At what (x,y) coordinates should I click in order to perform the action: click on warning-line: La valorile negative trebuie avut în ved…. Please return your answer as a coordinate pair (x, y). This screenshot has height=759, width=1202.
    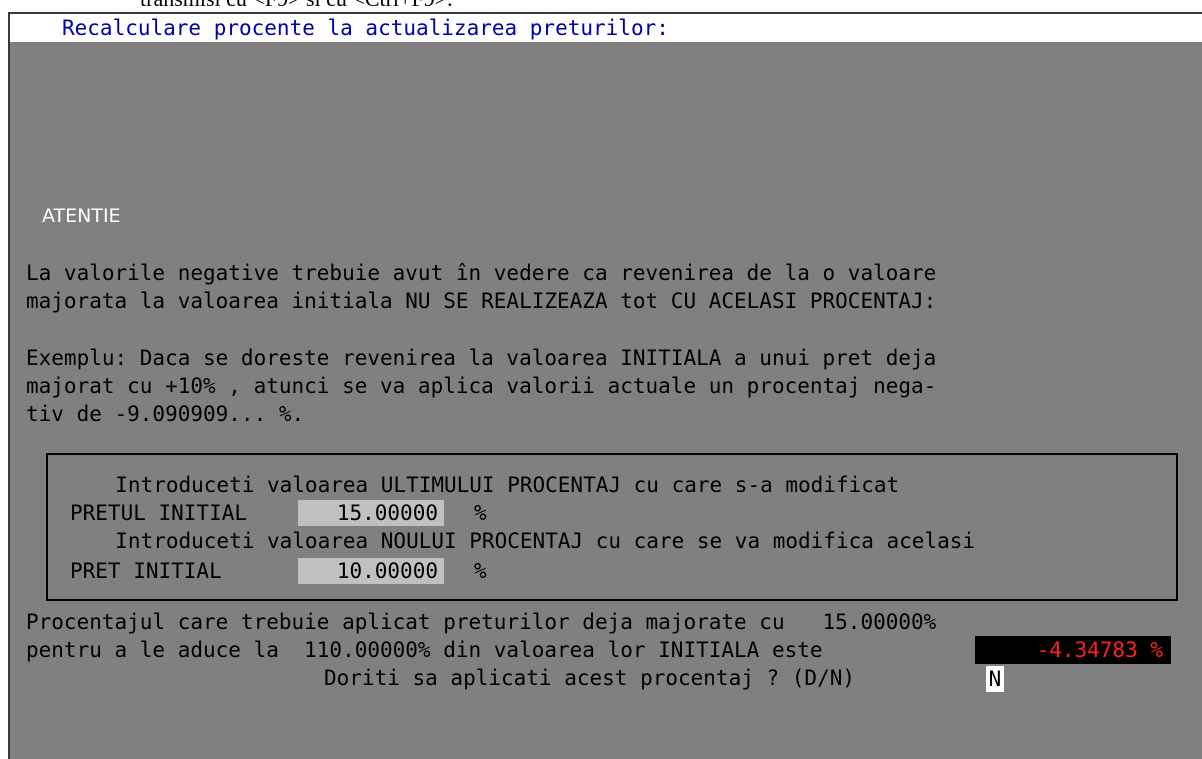
    Looking at the image, I should click on (481, 273).